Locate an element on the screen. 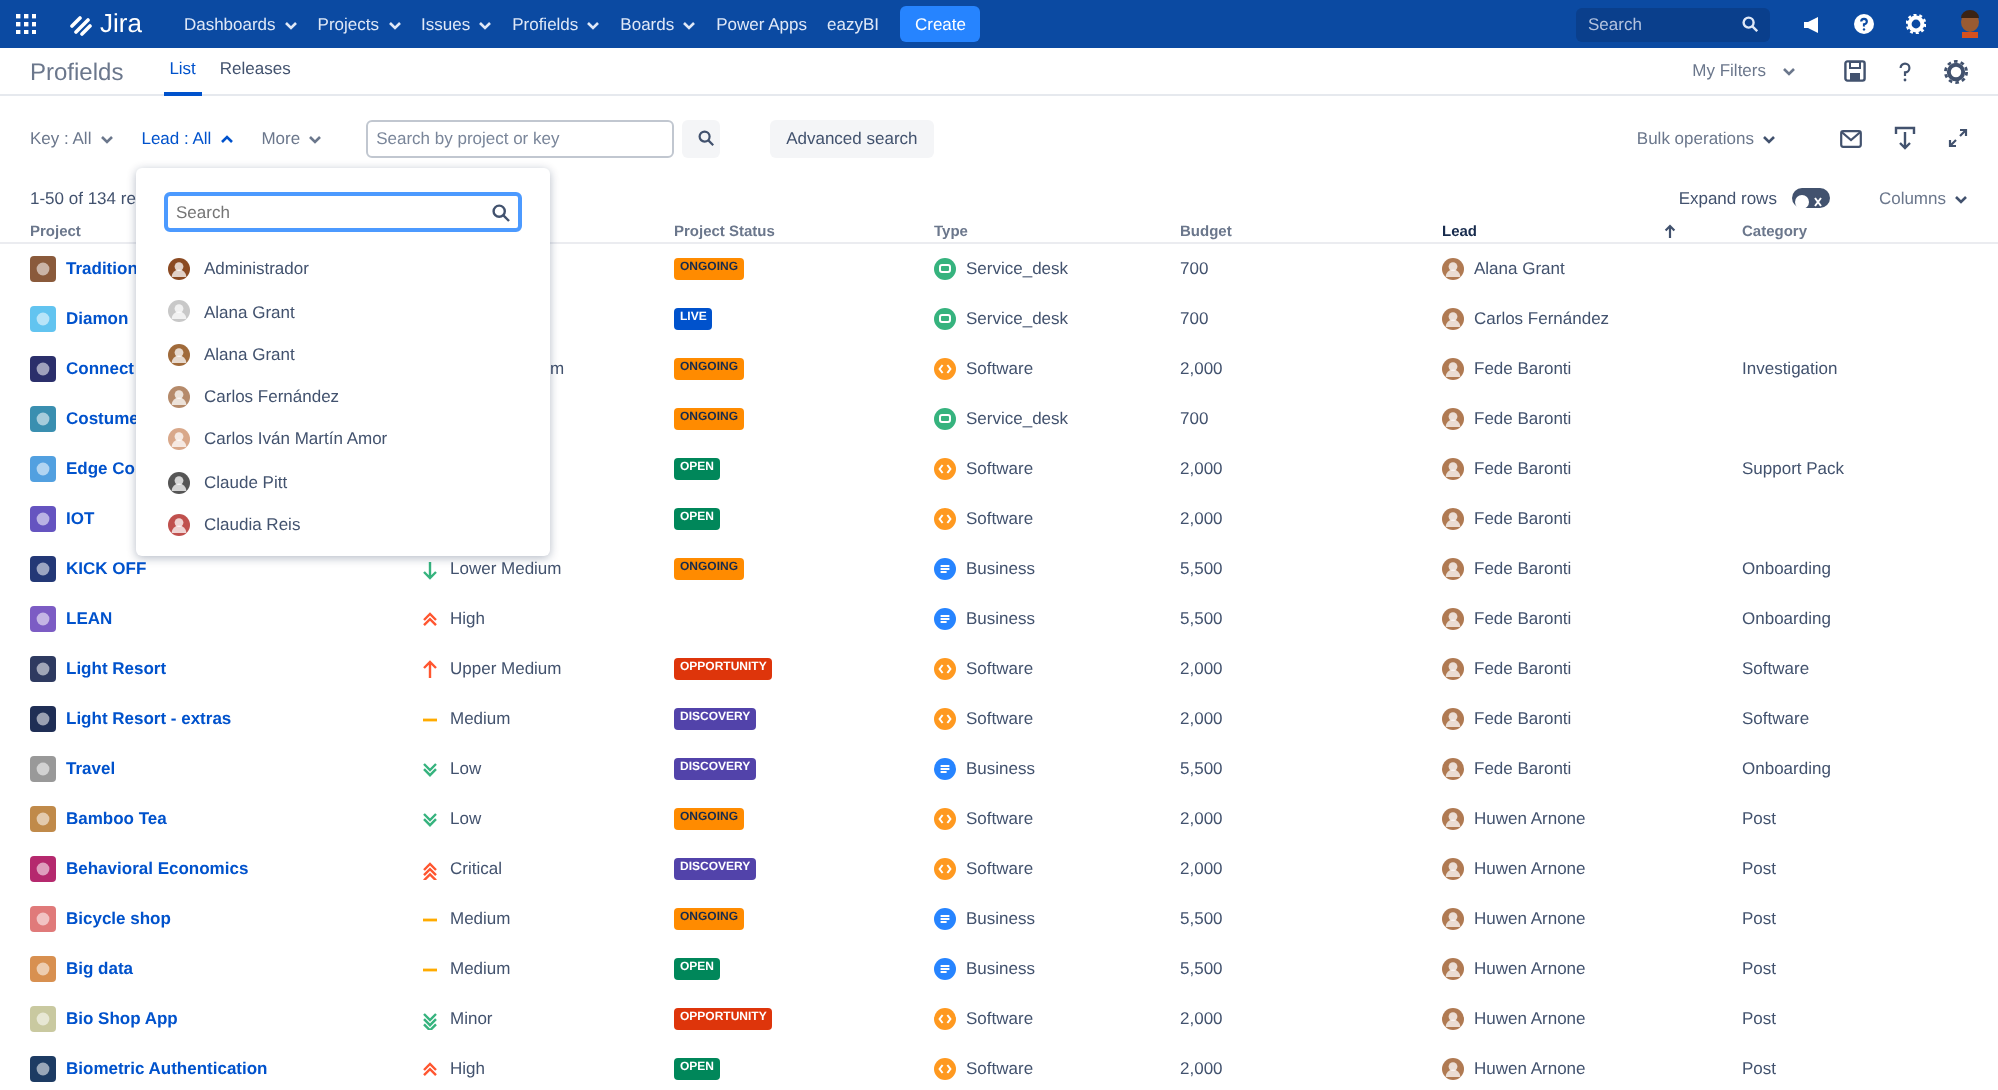  expand-icon is located at coordinates (1958, 138).